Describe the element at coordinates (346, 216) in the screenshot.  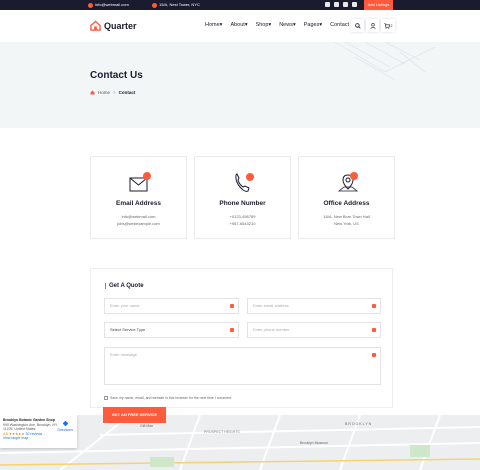
I see `card-line: 18/A, New Born Town Hall` at that location.